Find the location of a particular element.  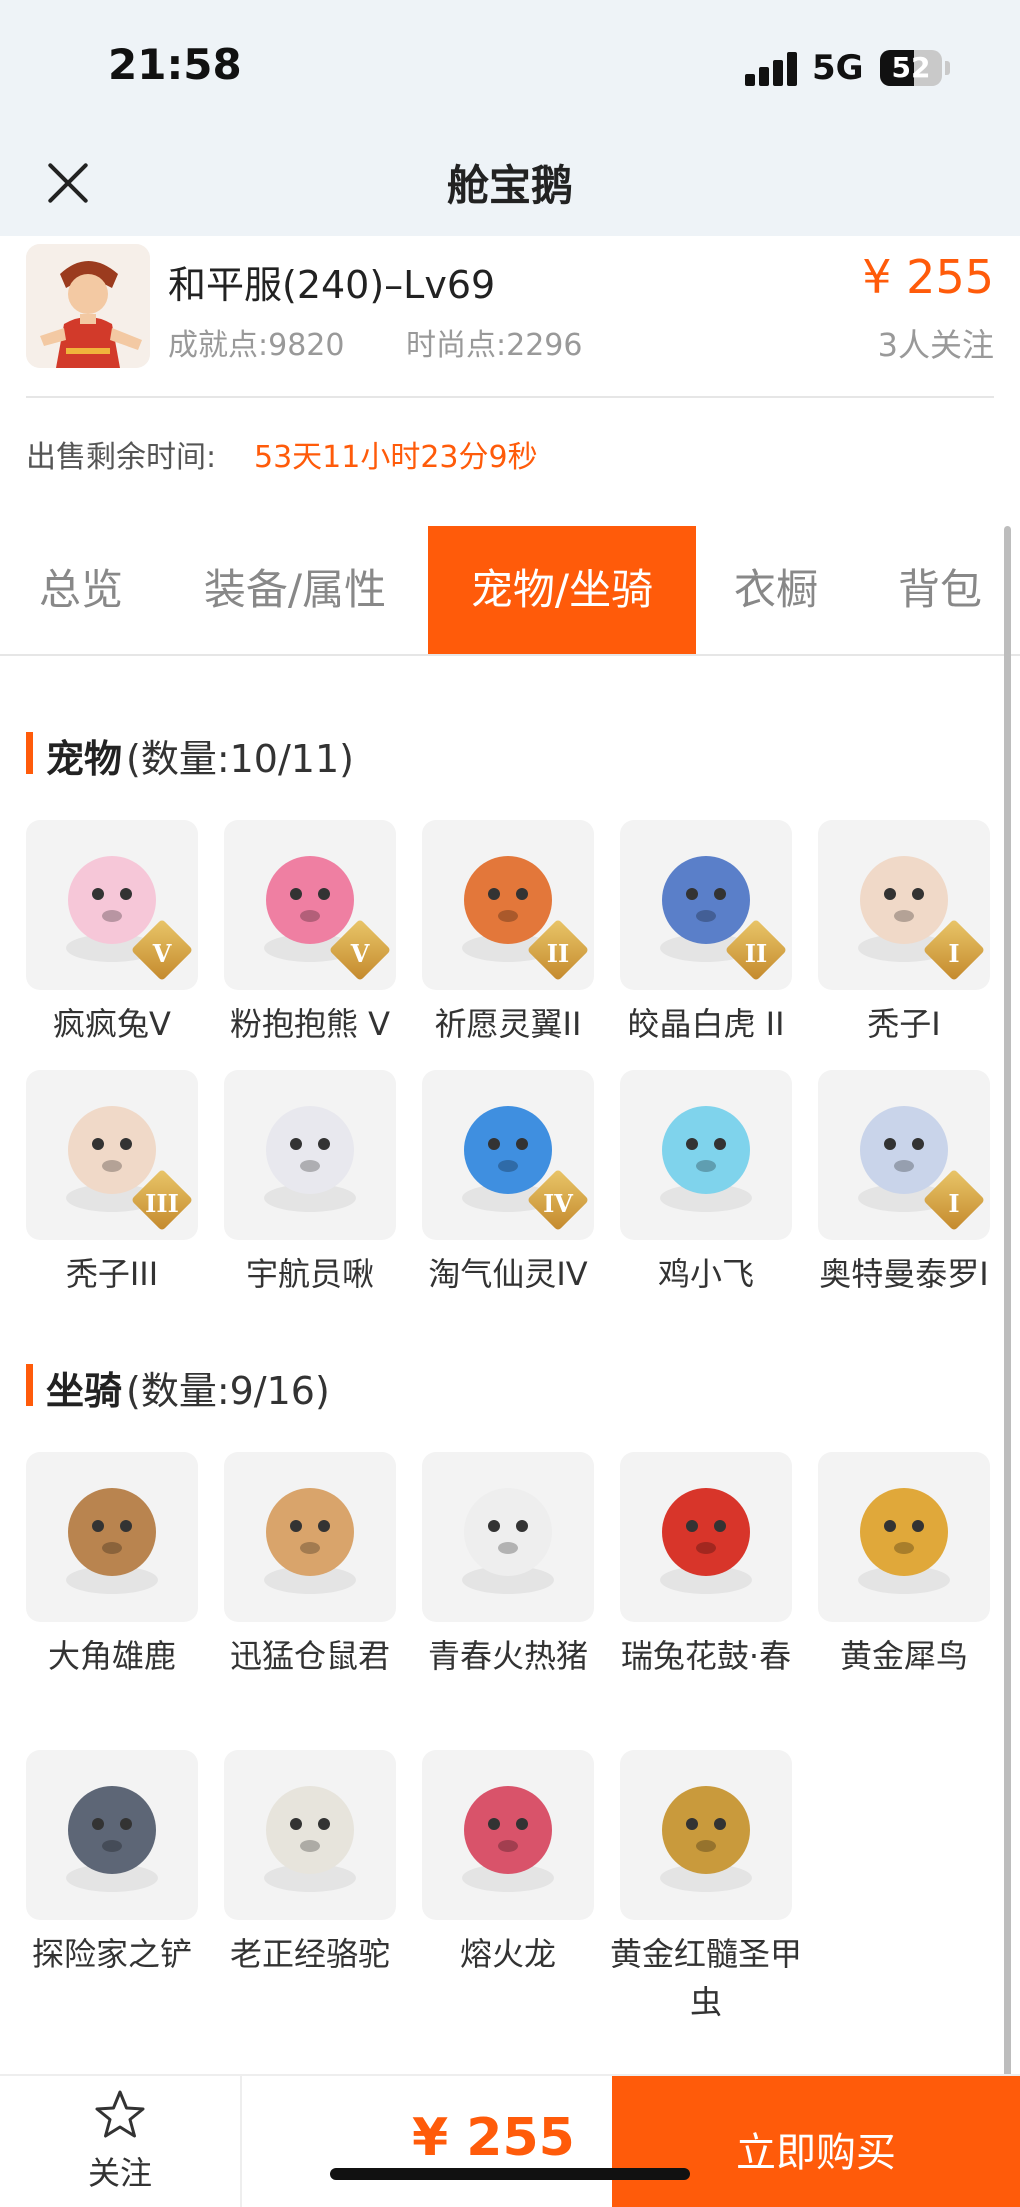

white-tiger-icon: II is located at coordinates (706, 905).